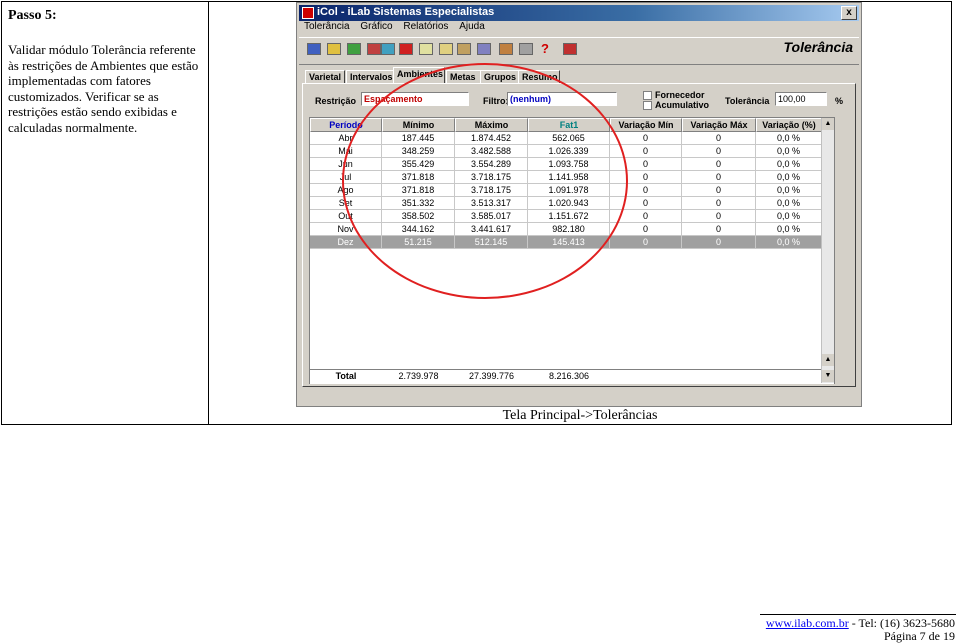  What do you see at coordinates (569, 229) in the screenshot?
I see `table-cell: 982.180` at bounding box center [569, 229].